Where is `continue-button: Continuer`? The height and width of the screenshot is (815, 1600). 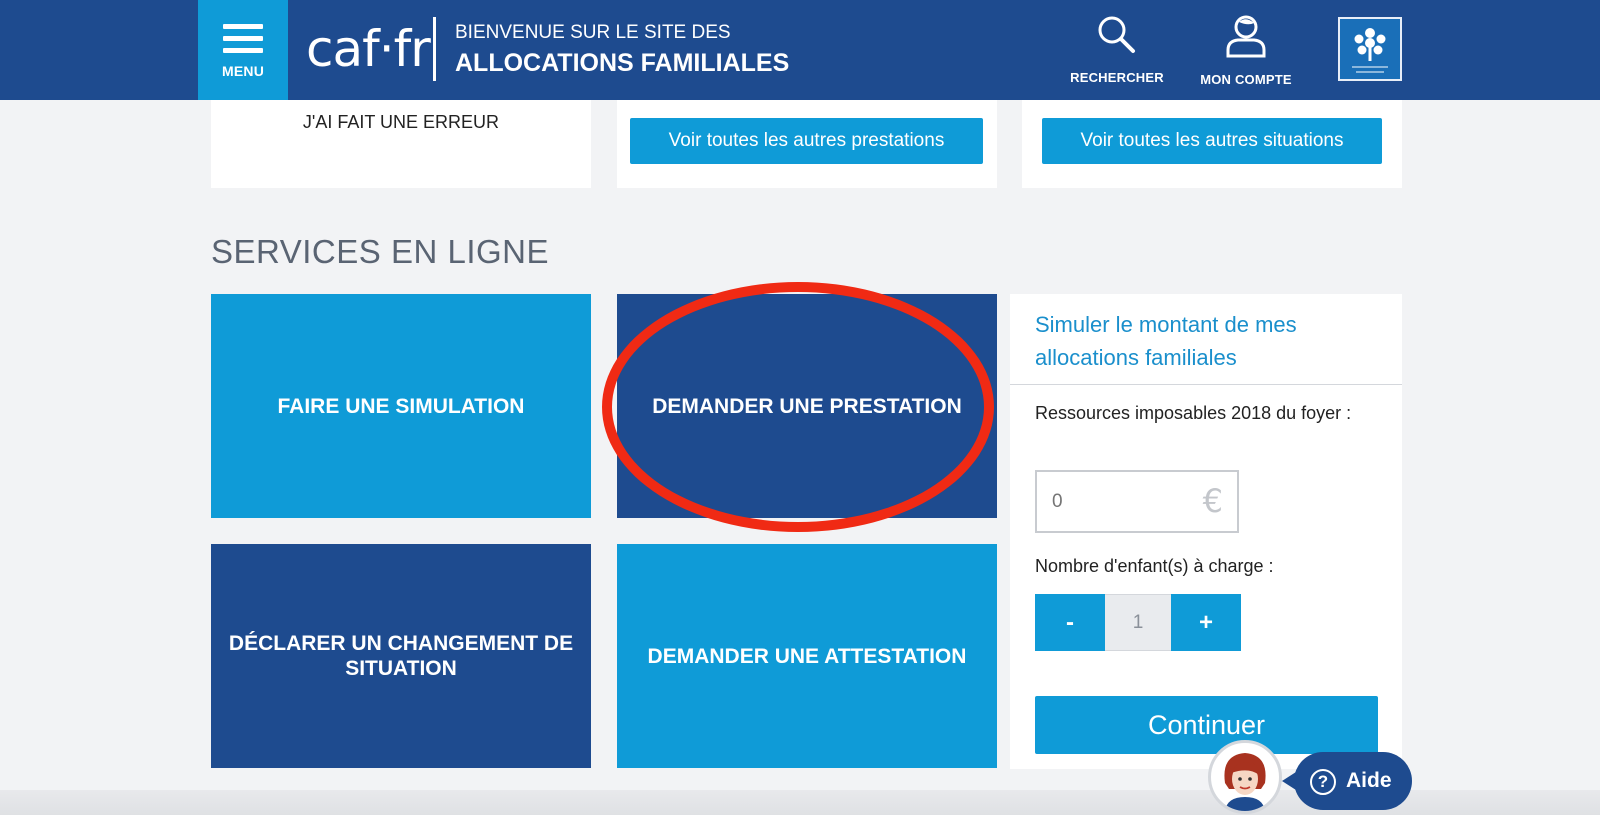
continue-button: Continuer is located at coordinates (1206, 725).